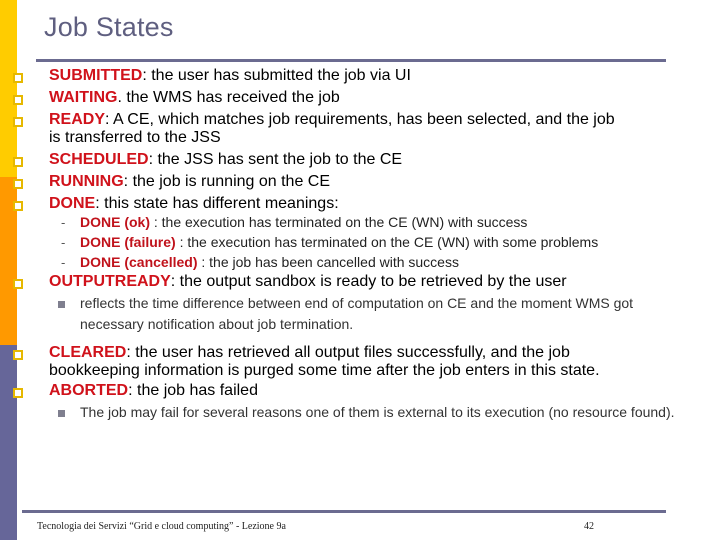 This screenshot has height=540, width=720. What do you see at coordinates (280, 159) in the screenshot?
I see `state-desc: the JSS has sent the job to the CE` at bounding box center [280, 159].